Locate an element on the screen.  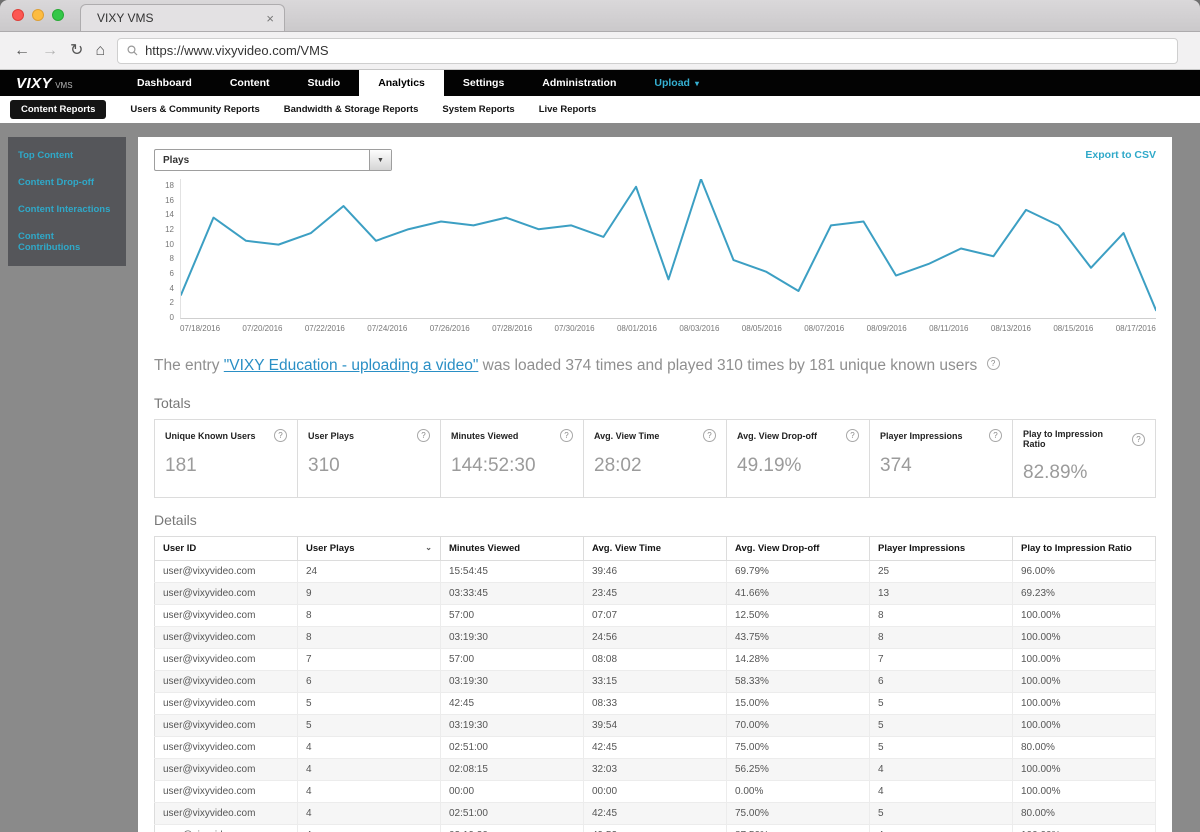
cell-minutes-viewed: 03:33:45 is located at coordinates (512, 593).